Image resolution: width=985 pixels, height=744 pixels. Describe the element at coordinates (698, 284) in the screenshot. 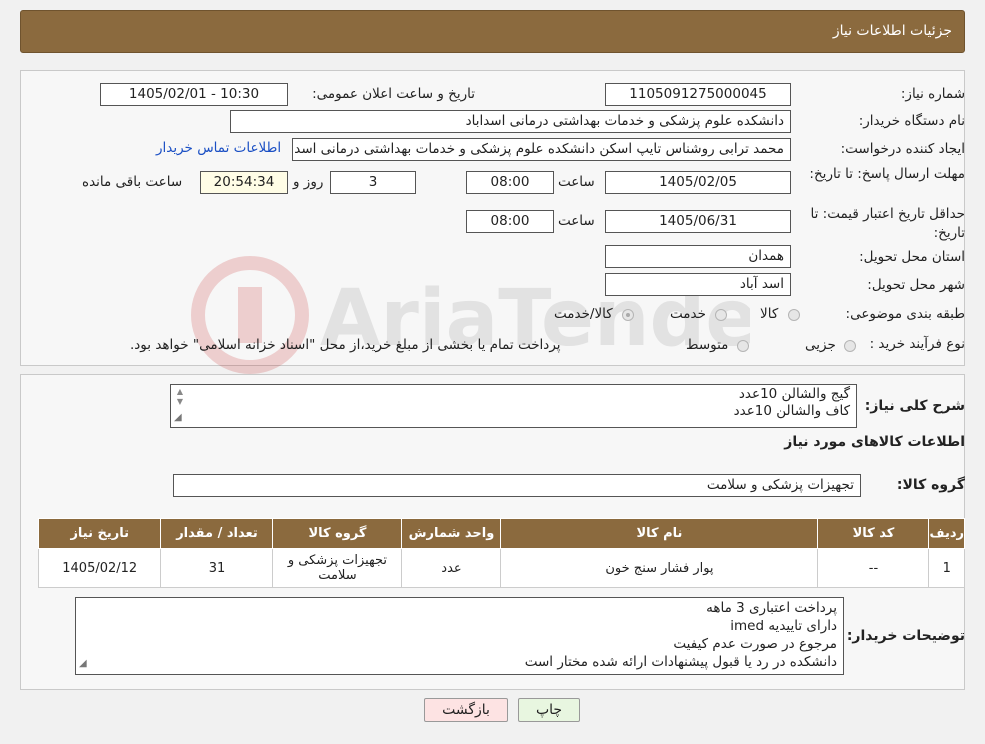

I see `city-field: اسد آباد` at that location.